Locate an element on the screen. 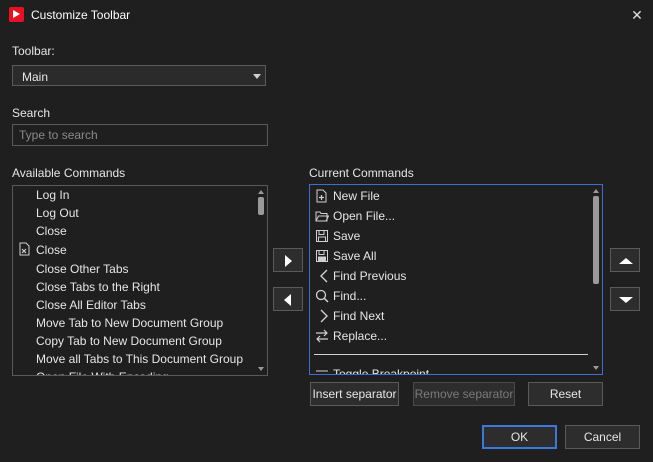 Image resolution: width=653 pixels, height=462 pixels. ok-button: OK is located at coordinates (519, 437).